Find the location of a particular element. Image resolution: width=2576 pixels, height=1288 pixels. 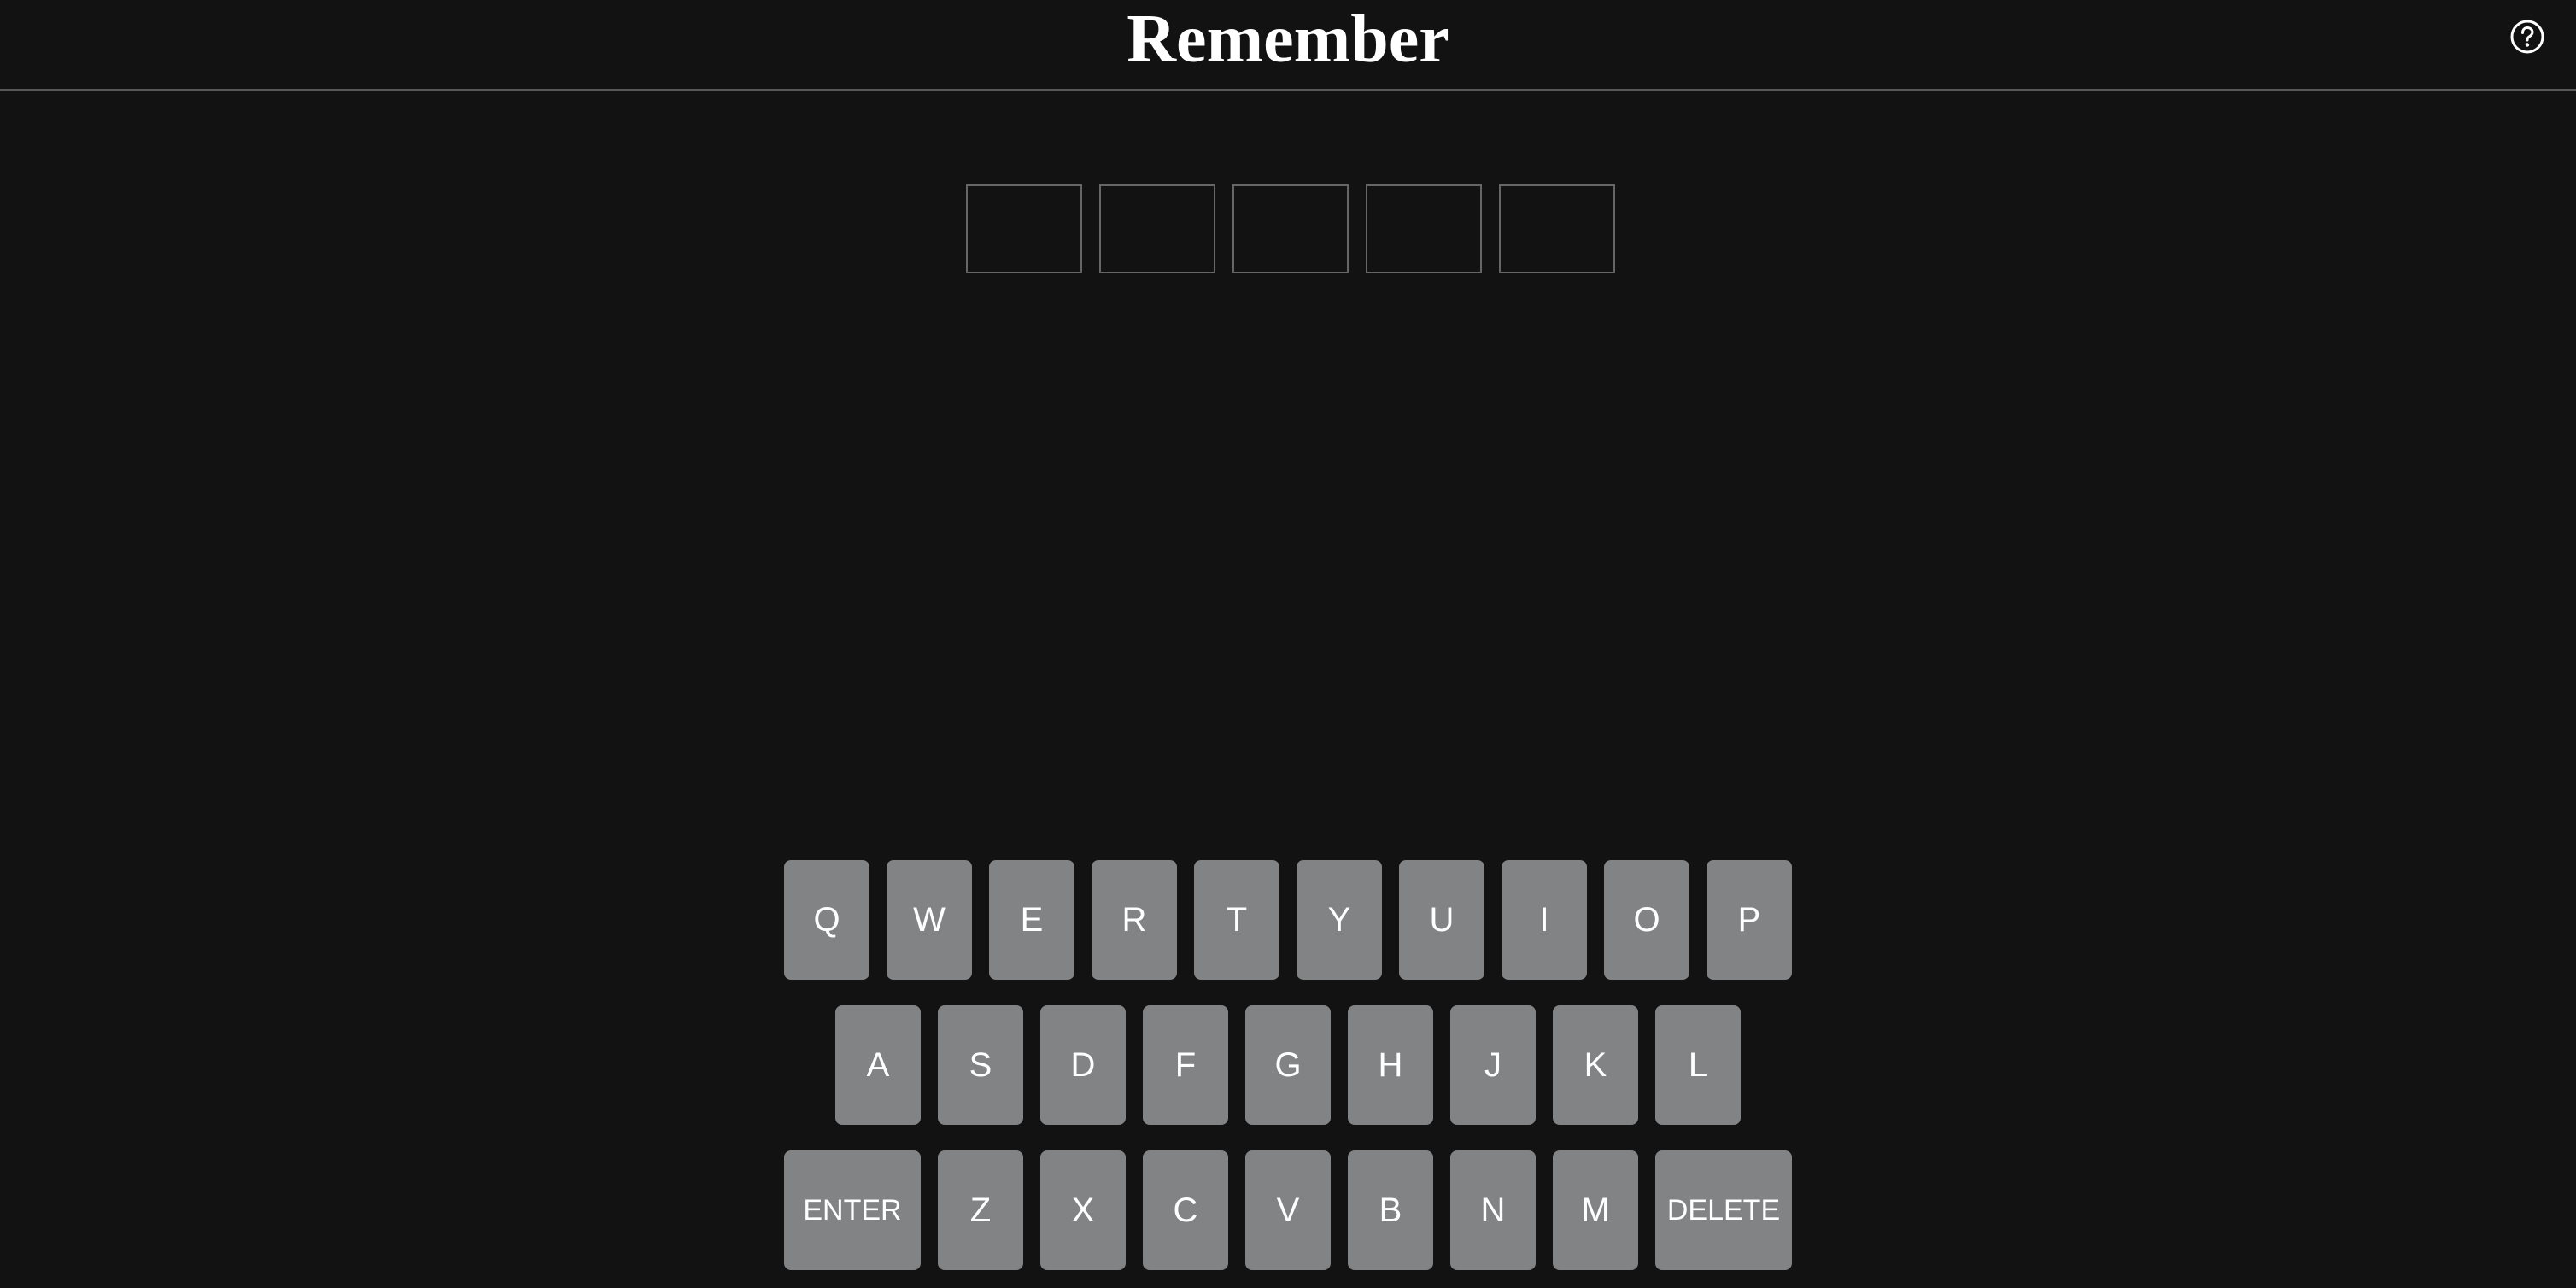

key-o: O is located at coordinates (1646, 920).